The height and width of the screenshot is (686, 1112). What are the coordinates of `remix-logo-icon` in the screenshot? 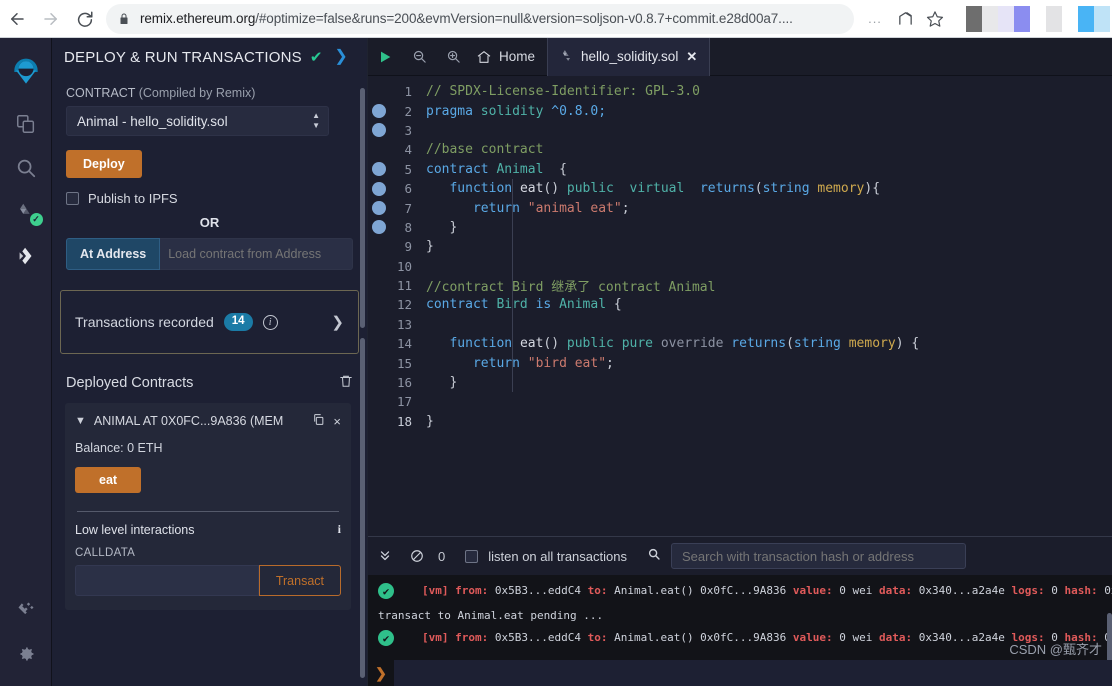 It's located at (26, 72).